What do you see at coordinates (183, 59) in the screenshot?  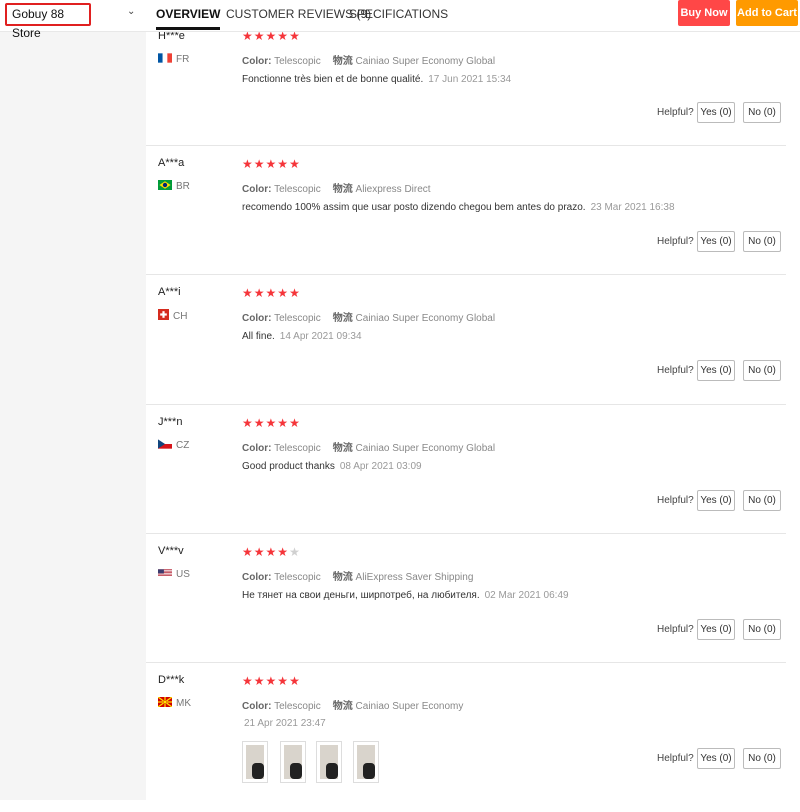 I see `country-code: FR` at bounding box center [183, 59].